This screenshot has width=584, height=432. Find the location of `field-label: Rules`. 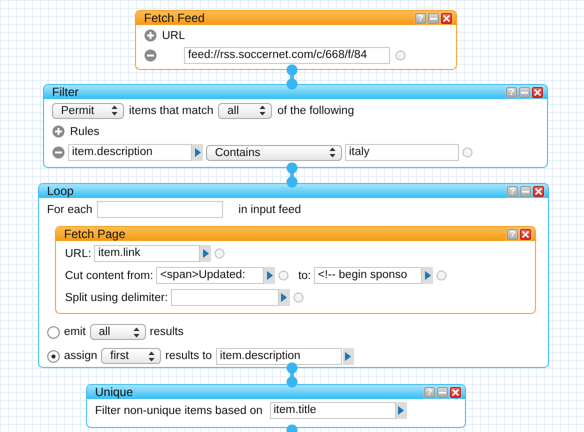

field-label: Rules is located at coordinates (85, 132).